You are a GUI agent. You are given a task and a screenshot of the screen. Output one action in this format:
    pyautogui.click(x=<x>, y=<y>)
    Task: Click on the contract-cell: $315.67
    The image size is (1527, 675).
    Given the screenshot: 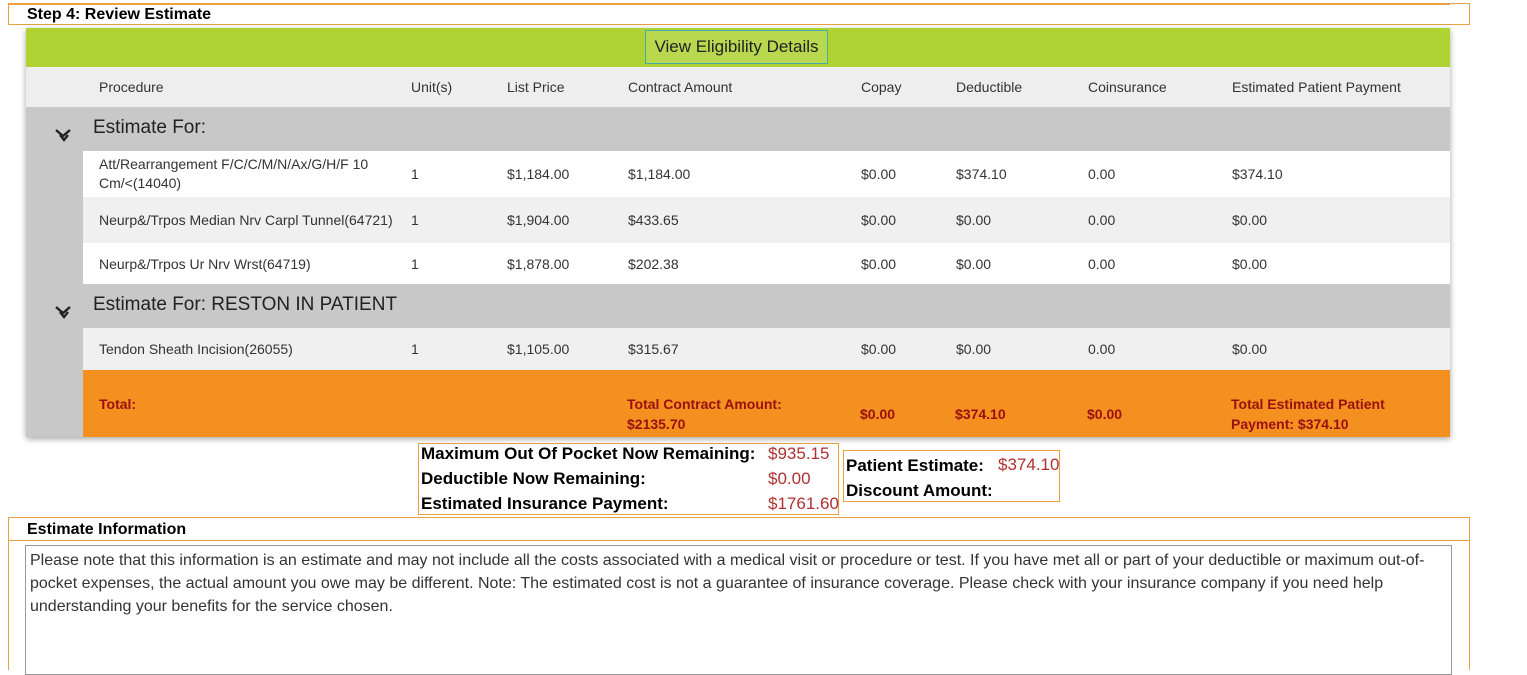 What is the action you would take?
    pyautogui.click(x=653, y=349)
    